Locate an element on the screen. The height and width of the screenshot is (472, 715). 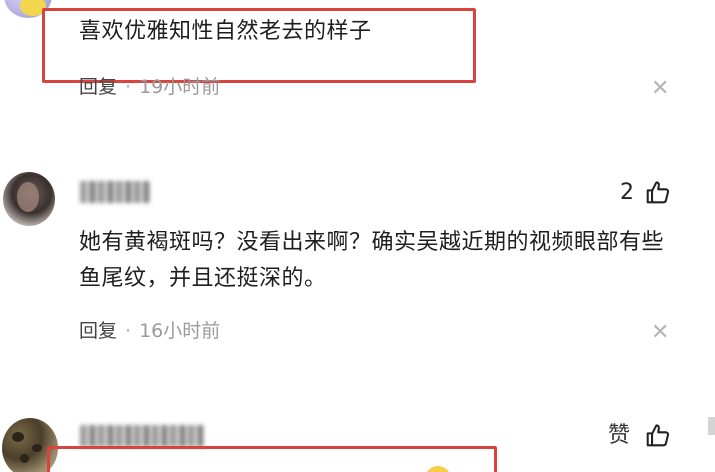
comment-meta: 回复 · 16小时前 is located at coordinates (149, 331).